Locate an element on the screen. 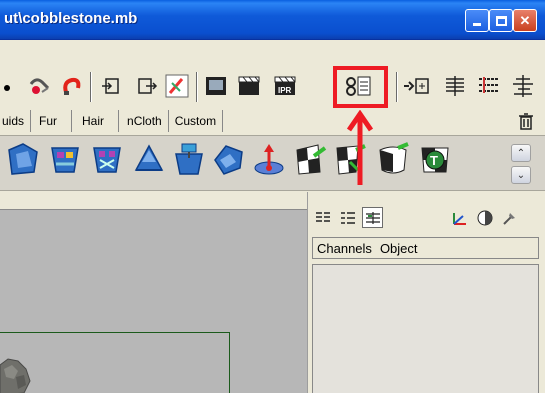 The width and height of the screenshot is (545, 393). minimize-button is located at coordinates (477, 20).